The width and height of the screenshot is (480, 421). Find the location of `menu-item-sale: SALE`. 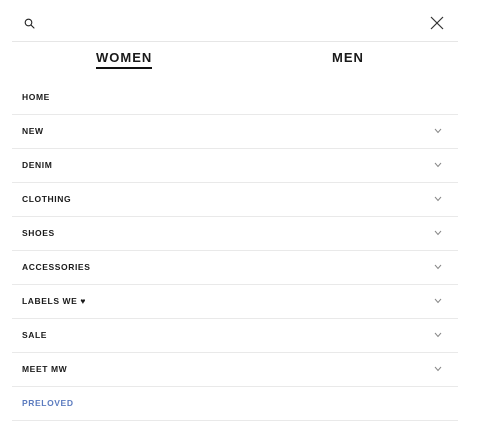

menu-item-sale: SALE is located at coordinates (235, 336).